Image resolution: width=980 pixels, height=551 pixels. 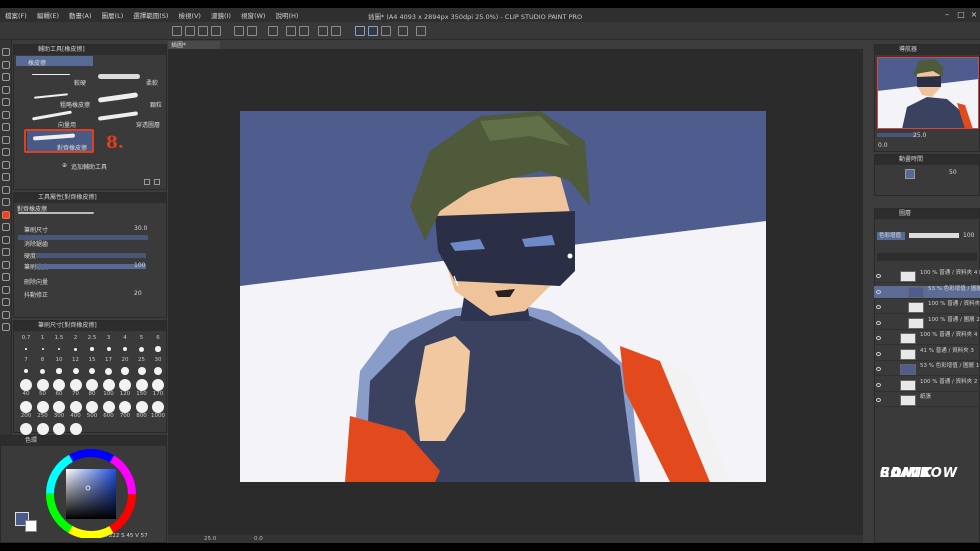 What do you see at coordinates (157, 182) in the screenshot?
I see `delete-sub-tool-icon` at bounding box center [157, 182].